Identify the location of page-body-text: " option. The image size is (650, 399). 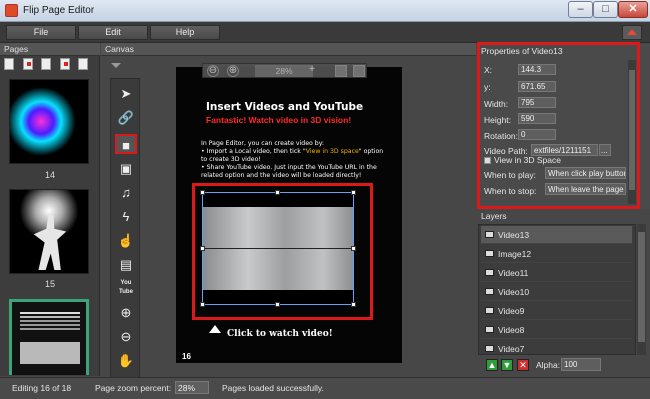
(371, 151).